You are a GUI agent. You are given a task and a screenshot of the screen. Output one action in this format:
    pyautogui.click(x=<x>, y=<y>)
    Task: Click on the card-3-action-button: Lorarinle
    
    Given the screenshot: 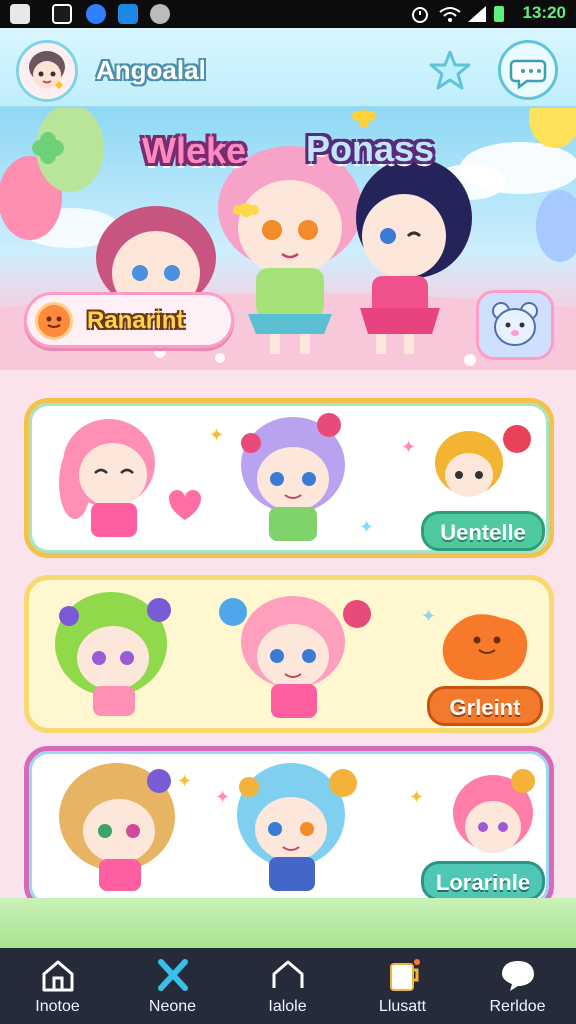 What is the action you would take?
    pyautogui.click(x=483, y=881)
    